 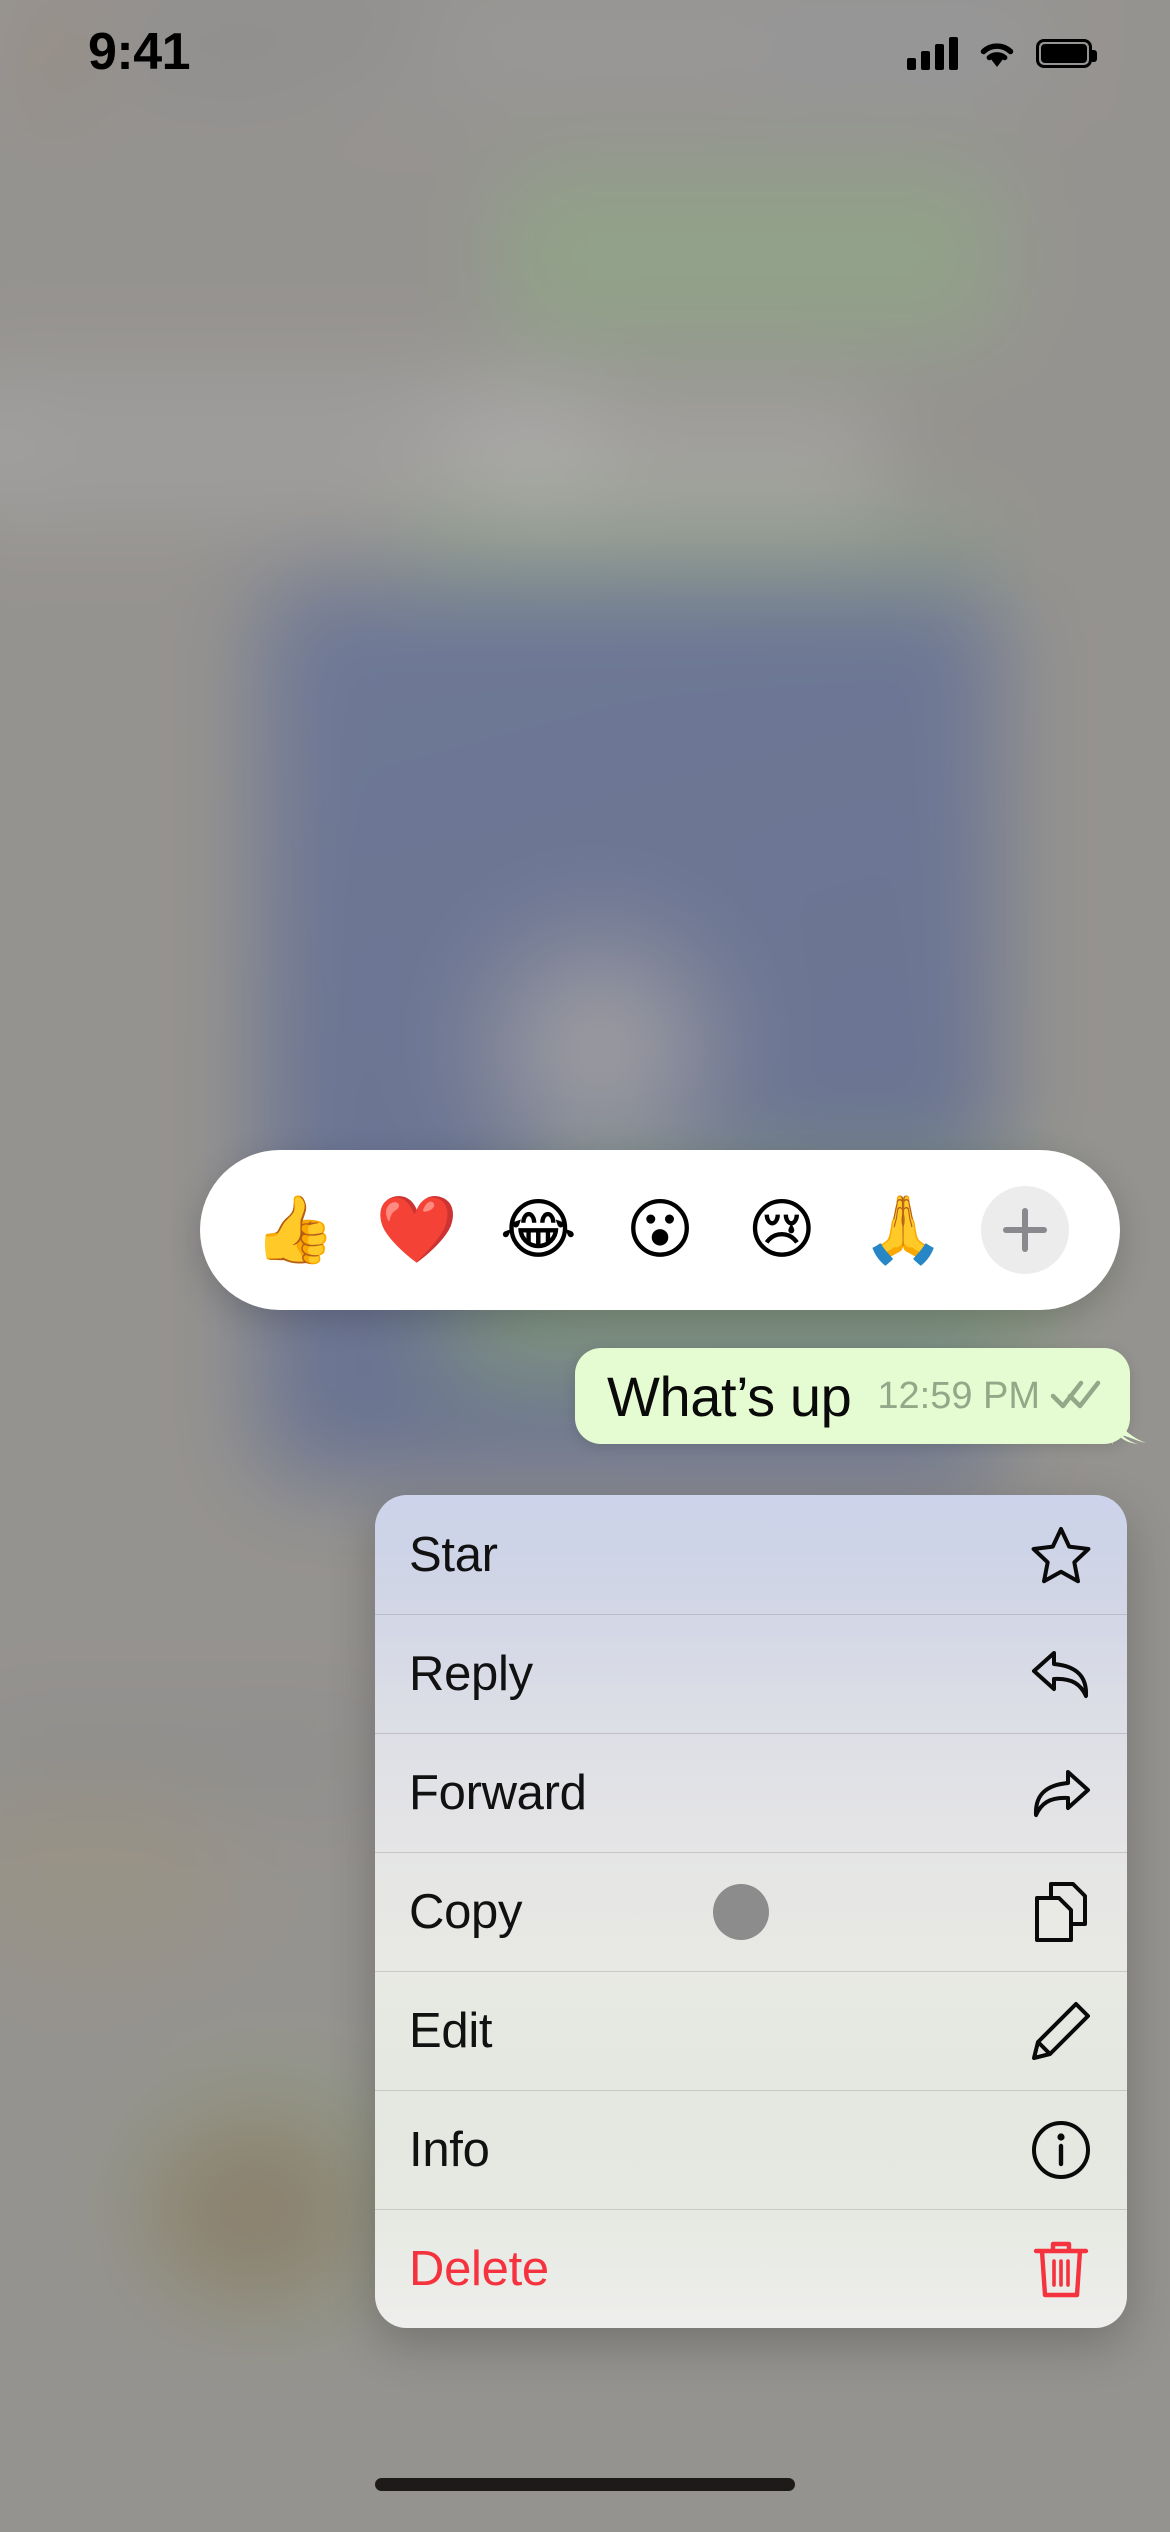 What do you see at coordinates (751, 2268) in the screenshot?
I see `context-menu-item-delete: Delete` at bounding box center [751, 2268].